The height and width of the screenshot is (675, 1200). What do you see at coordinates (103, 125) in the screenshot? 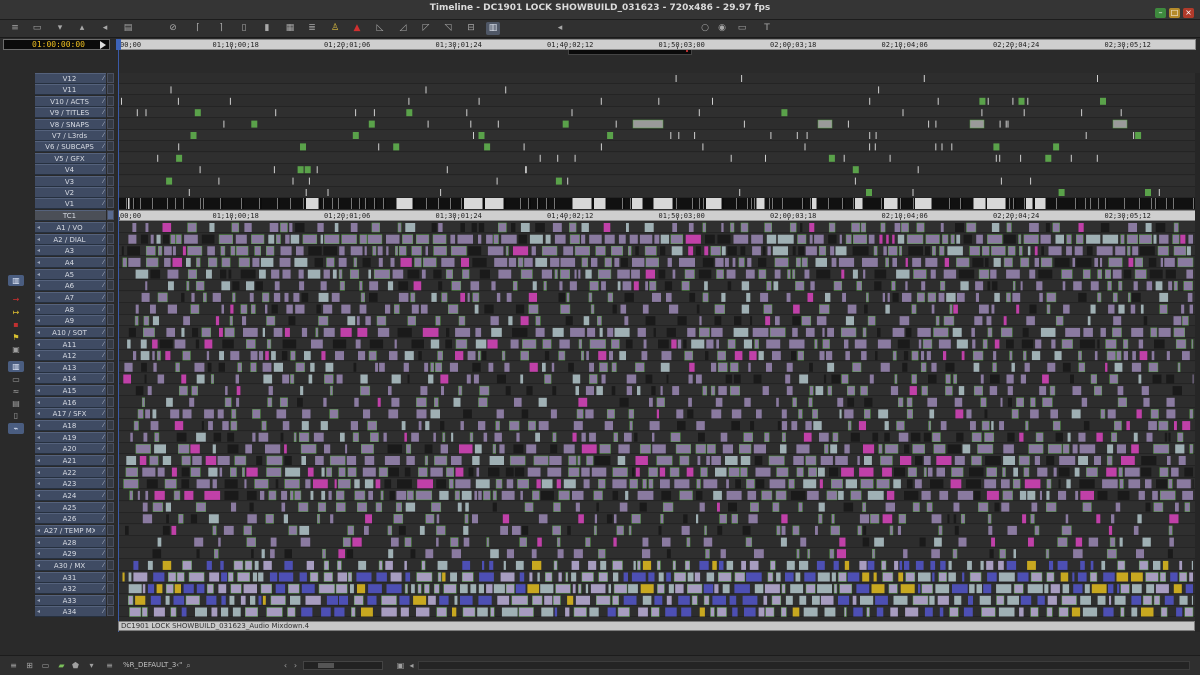
I see `track-lock-icon: ⁄` at bounding box center [103, 125].